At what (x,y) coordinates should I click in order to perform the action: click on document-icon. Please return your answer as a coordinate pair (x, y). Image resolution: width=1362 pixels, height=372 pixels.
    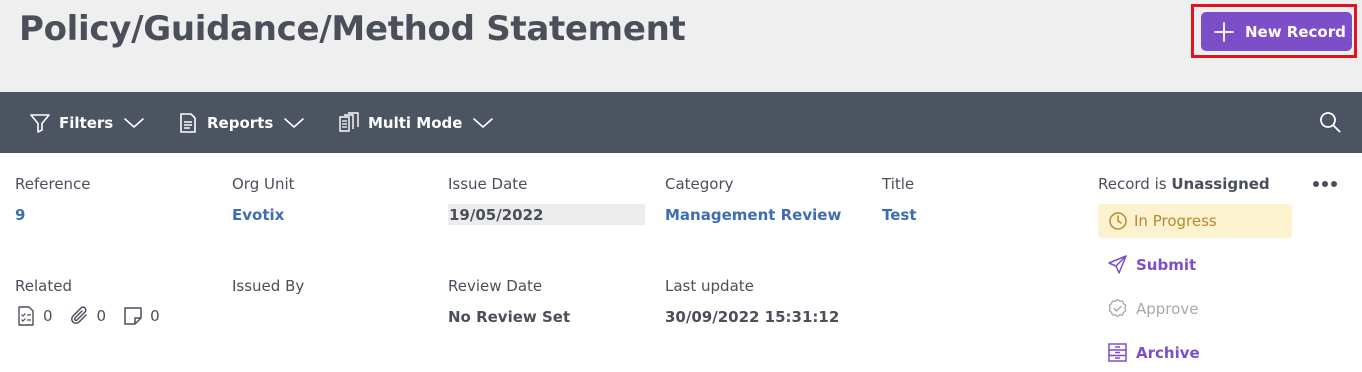
    Looking at the image, I should click on (188, 122).